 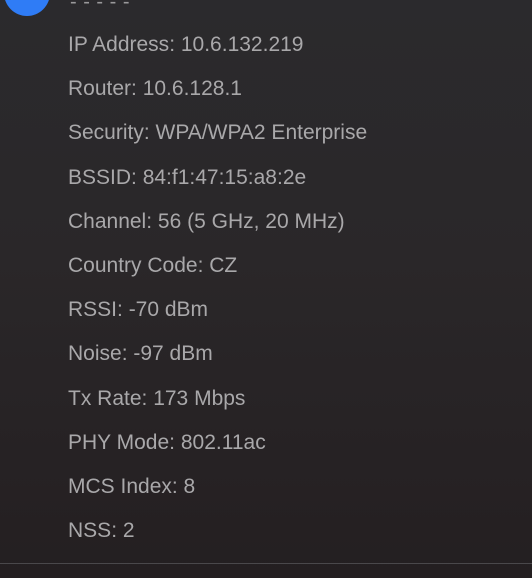 What do you see at coordinates (100, 6) in the screenshot?
I see `network-name: - - - - -` at bounding box center [100, 6].